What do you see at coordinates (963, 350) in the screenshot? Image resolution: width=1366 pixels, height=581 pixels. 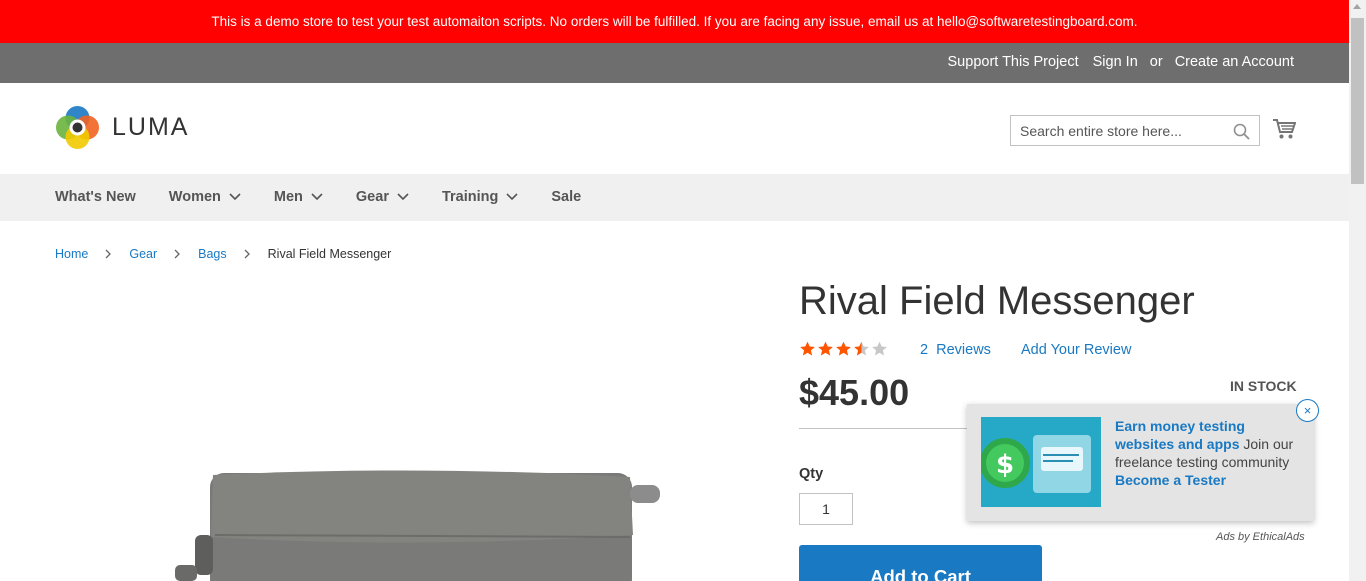 I see `reviews-label: Reviews` at bounding box center [963, 350].